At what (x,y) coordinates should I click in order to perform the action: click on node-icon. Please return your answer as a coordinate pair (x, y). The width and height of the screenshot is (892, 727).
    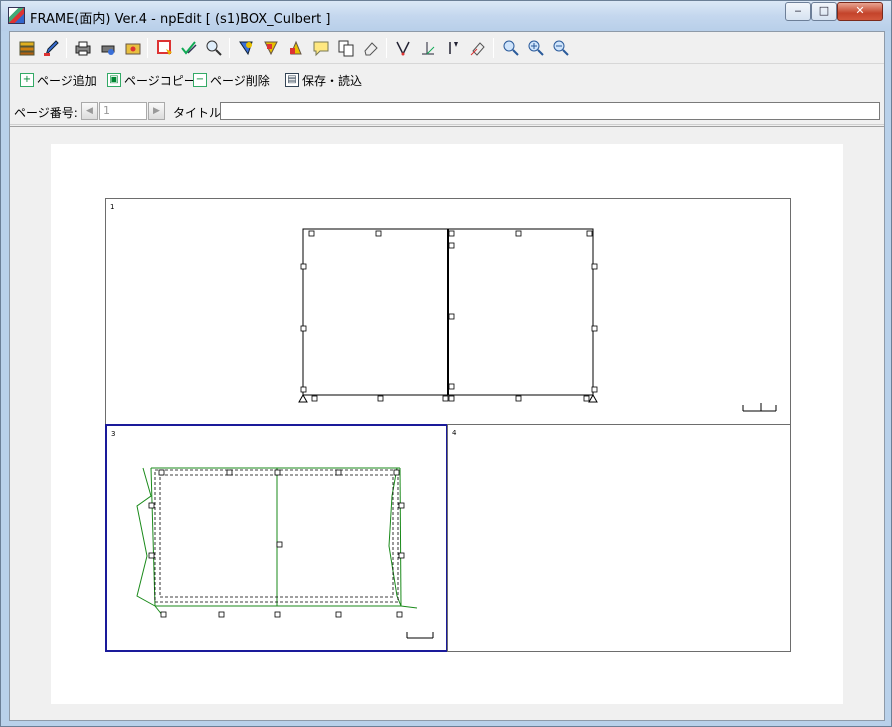
    Looking at the image, I should click on (428, 48).